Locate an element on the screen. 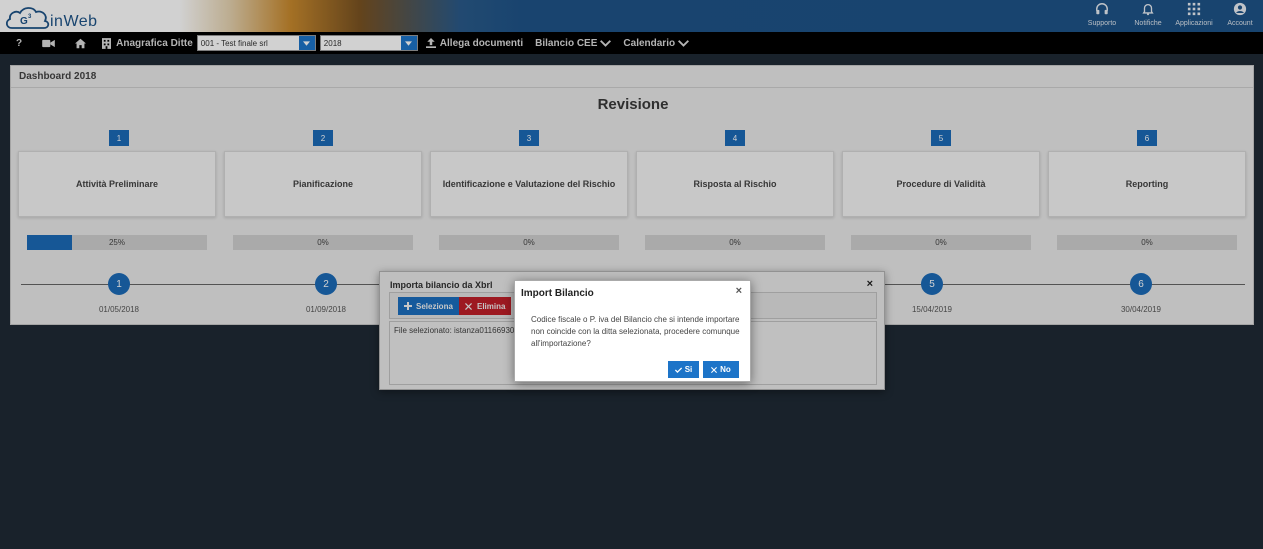 This screenshot has width=1263, height=549. yes-label: Si is located at coordinates (688, 369).